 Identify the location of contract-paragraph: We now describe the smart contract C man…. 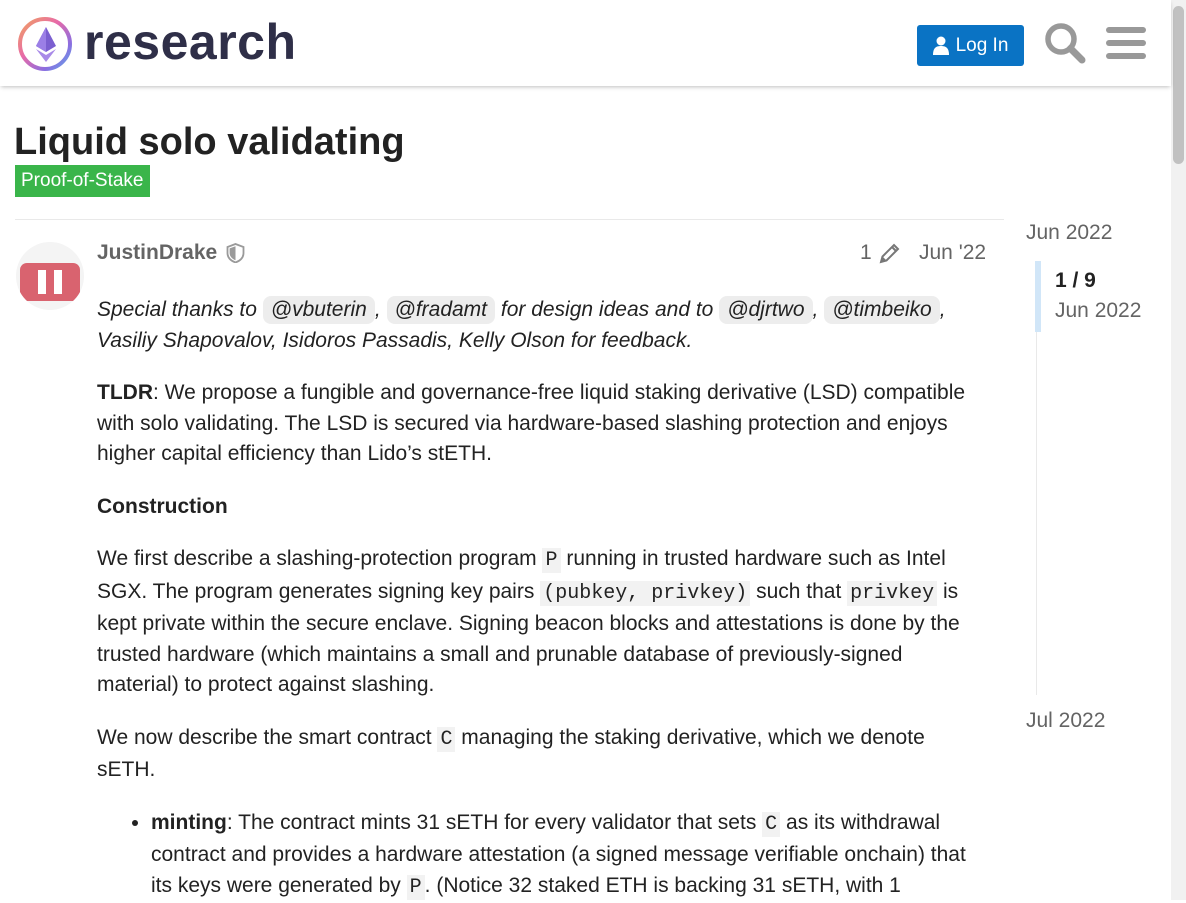
(542, 754).